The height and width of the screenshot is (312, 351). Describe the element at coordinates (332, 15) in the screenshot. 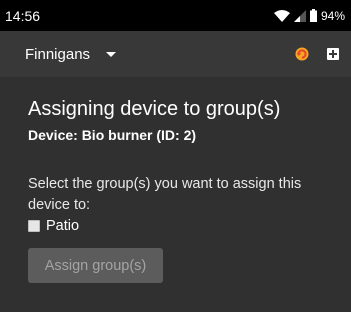

I see `battery-percent: 94%` at that location.